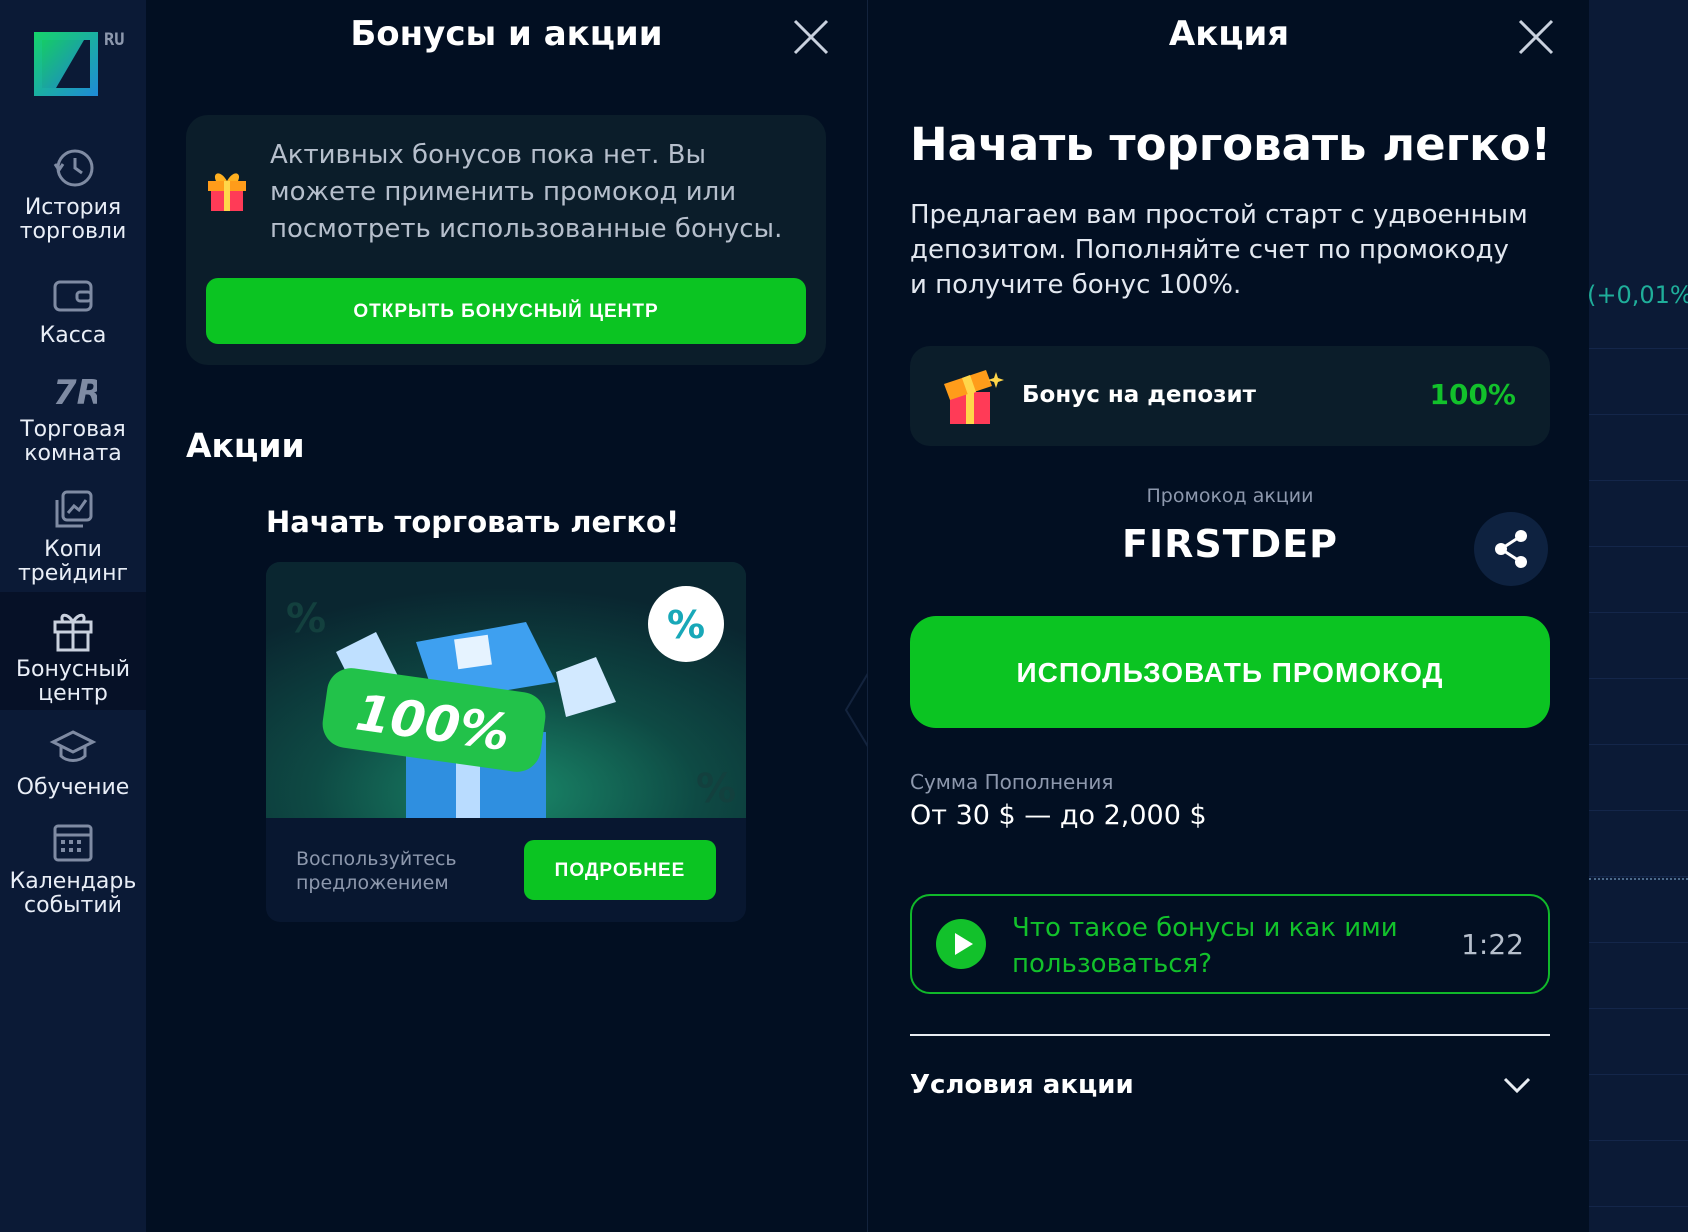  What do you see at coordinates (1637, 295) in the screenshot?
I see `price-change-ticker: (+0,01%` at bounding box center [1637, 295].